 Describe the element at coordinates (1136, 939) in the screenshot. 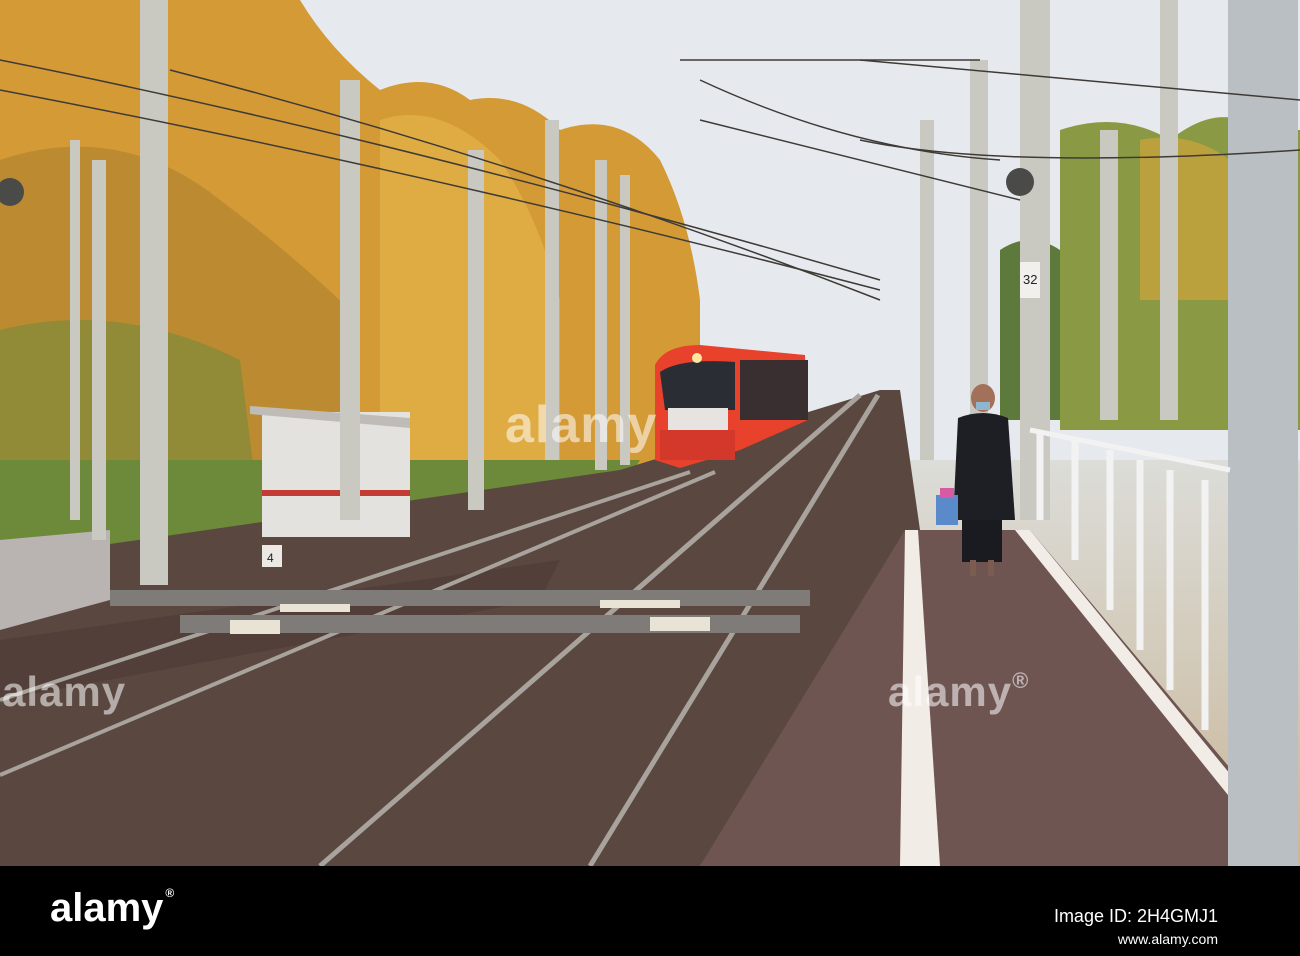

I see `site-url: www.alamy.com` at that location.